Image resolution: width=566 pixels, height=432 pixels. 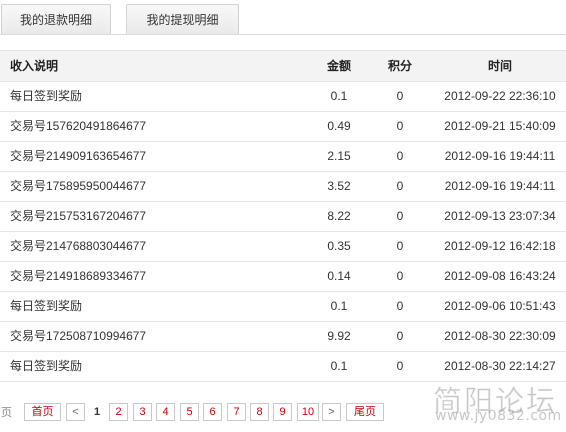 What do you see at coordinates (500, 126) in the screenshot?
I see `cell-time: 2012-09-21 15:40:09` at bounding box center [500, 126].